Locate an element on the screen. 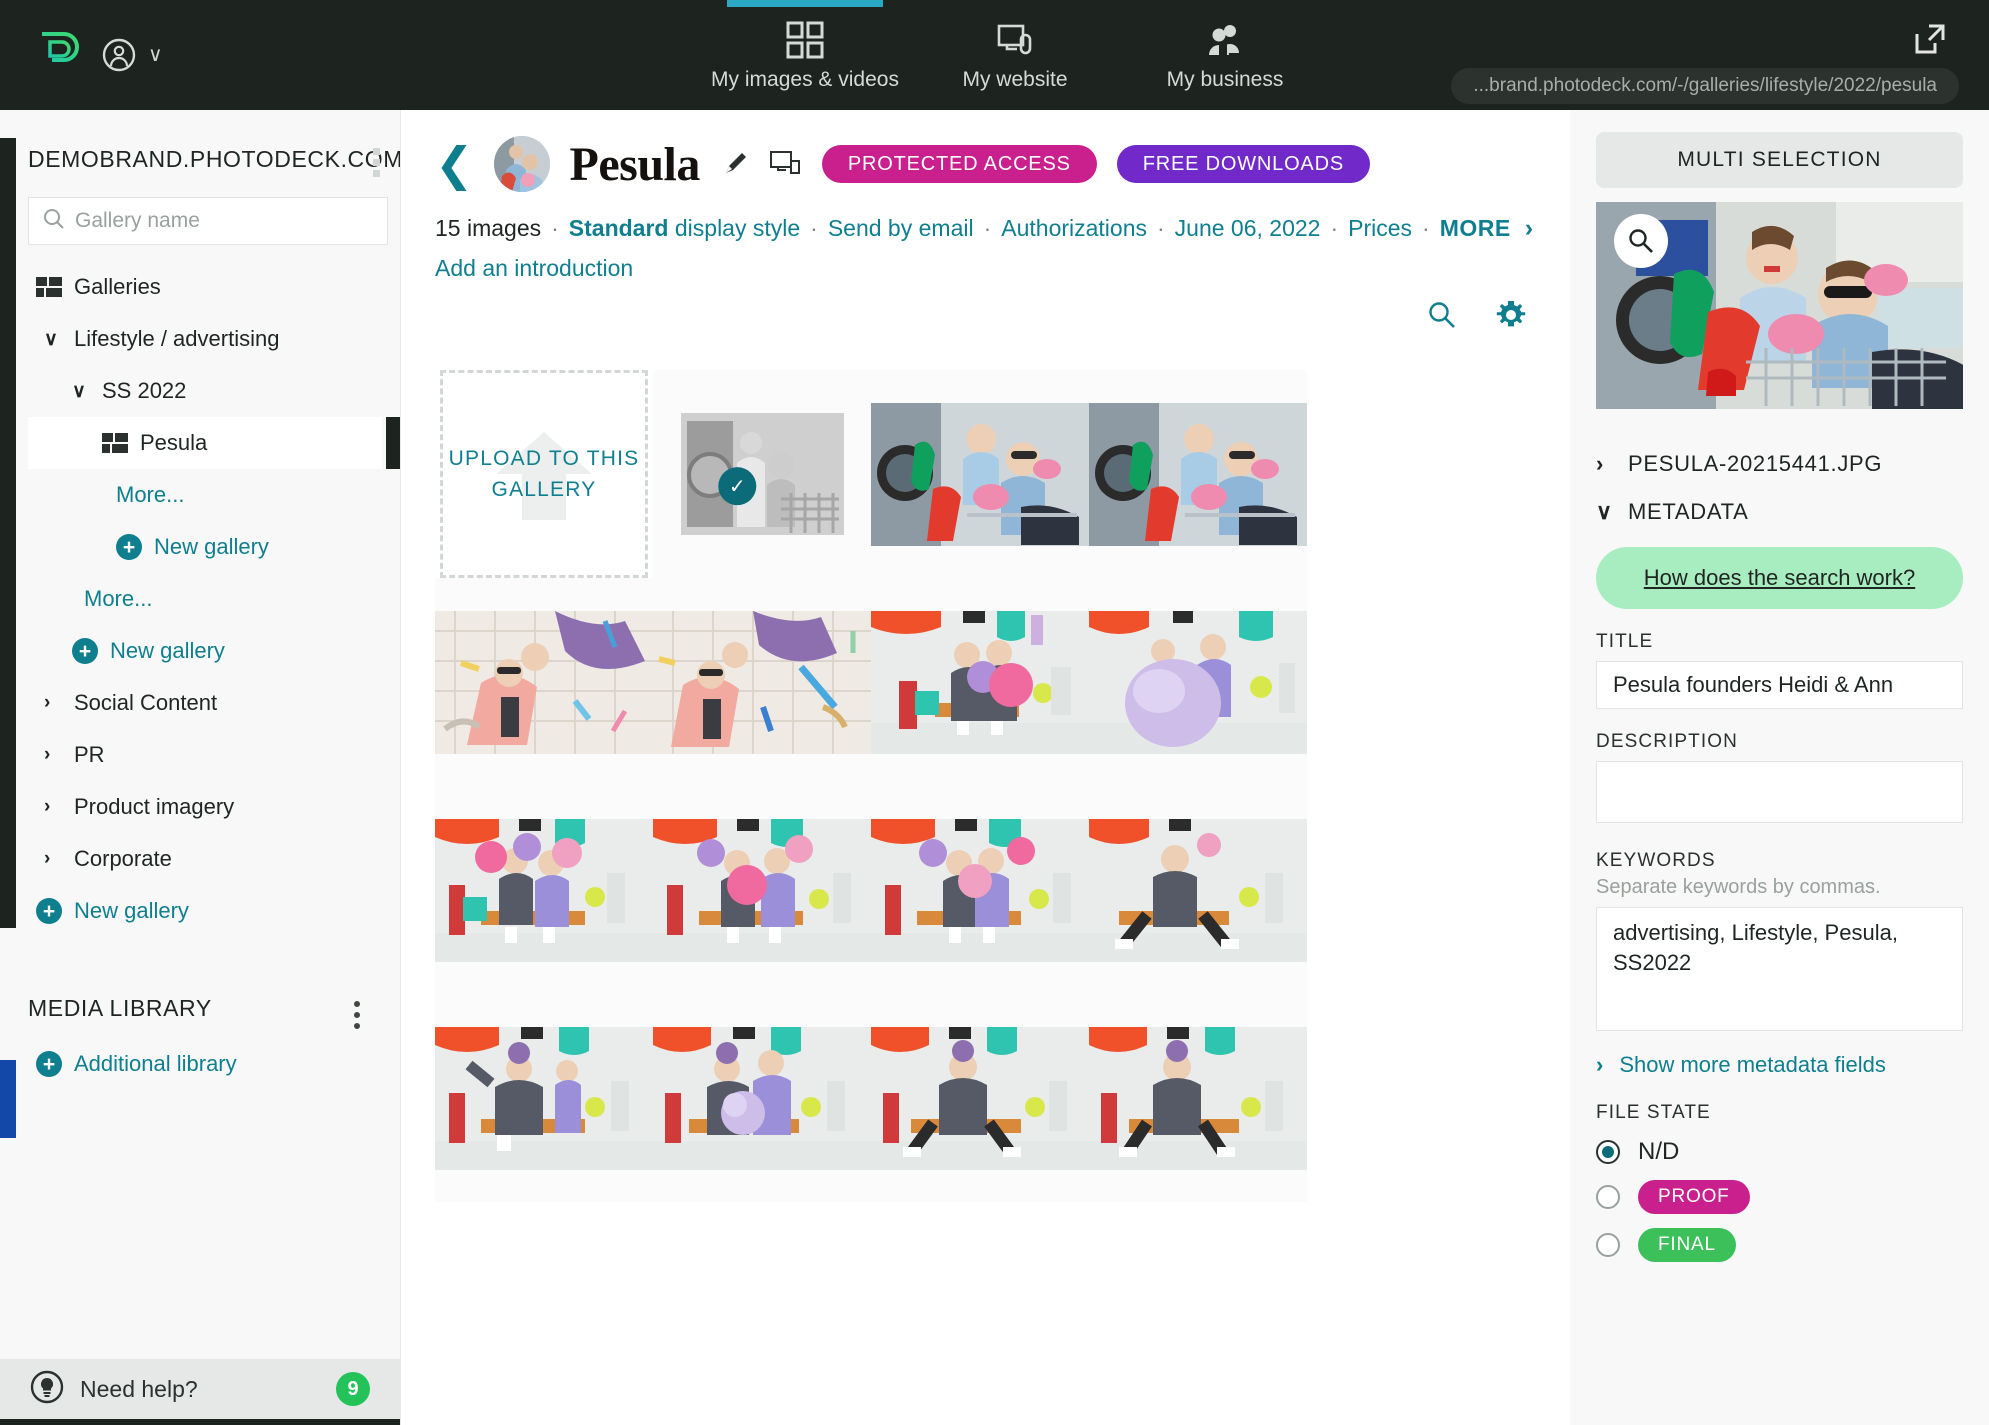  monitor-preview-icon is located at coordinates (785, 164).